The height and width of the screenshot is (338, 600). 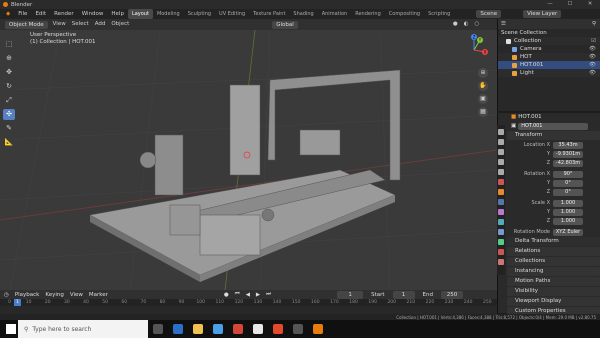 What do you see at coordinates (6, 295) in the screenshot?
I see `editor-type-icon: ◷` at bounding box center [6, 295].